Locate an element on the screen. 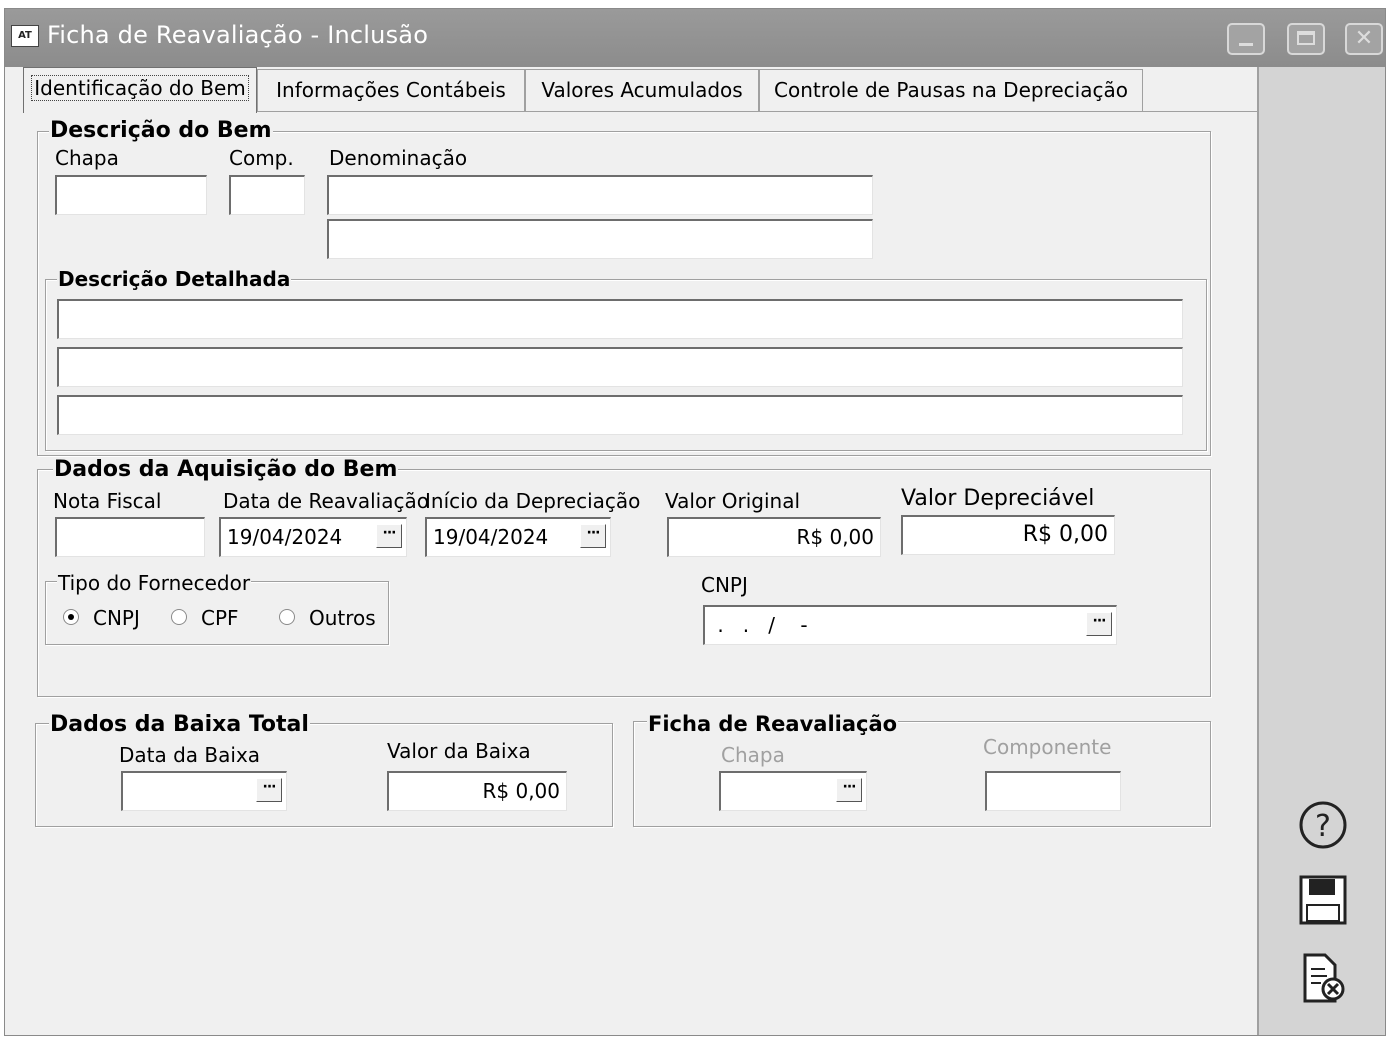 Image resolution: width=1390 pixels, height=1038 pixels. inicio-depreciacao-label: Início da Depreciação is located at coordinates (533, 501).